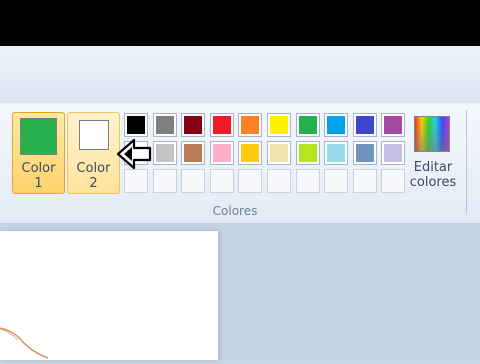 The image size is (480, 364). Describe the element at coordinates (93, 153) in the screenshot. I see `color2-button: Color 2` at that location.